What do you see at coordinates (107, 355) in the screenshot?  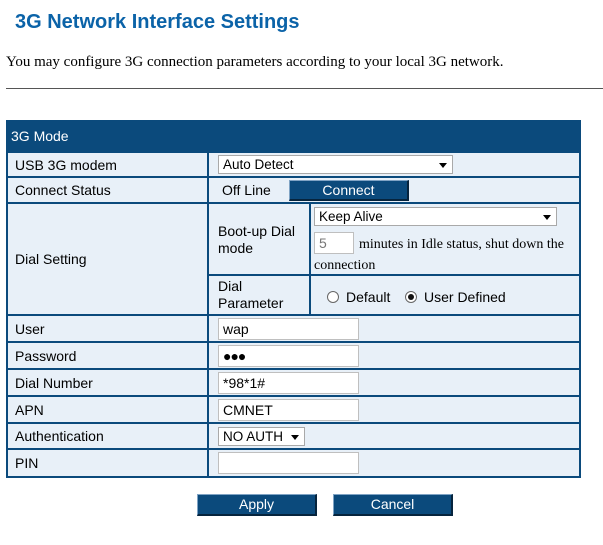 I see `password-label: Password` at bounding box center [107, 355].